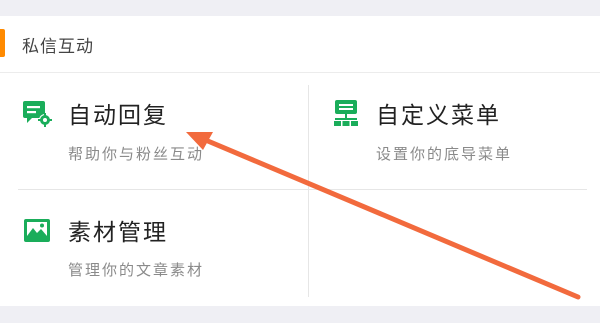  What do you see at coordinates (118, 116) in the screenshot?
I see `auto-reply-title: 自动回复` at bounding box center [118, 116].